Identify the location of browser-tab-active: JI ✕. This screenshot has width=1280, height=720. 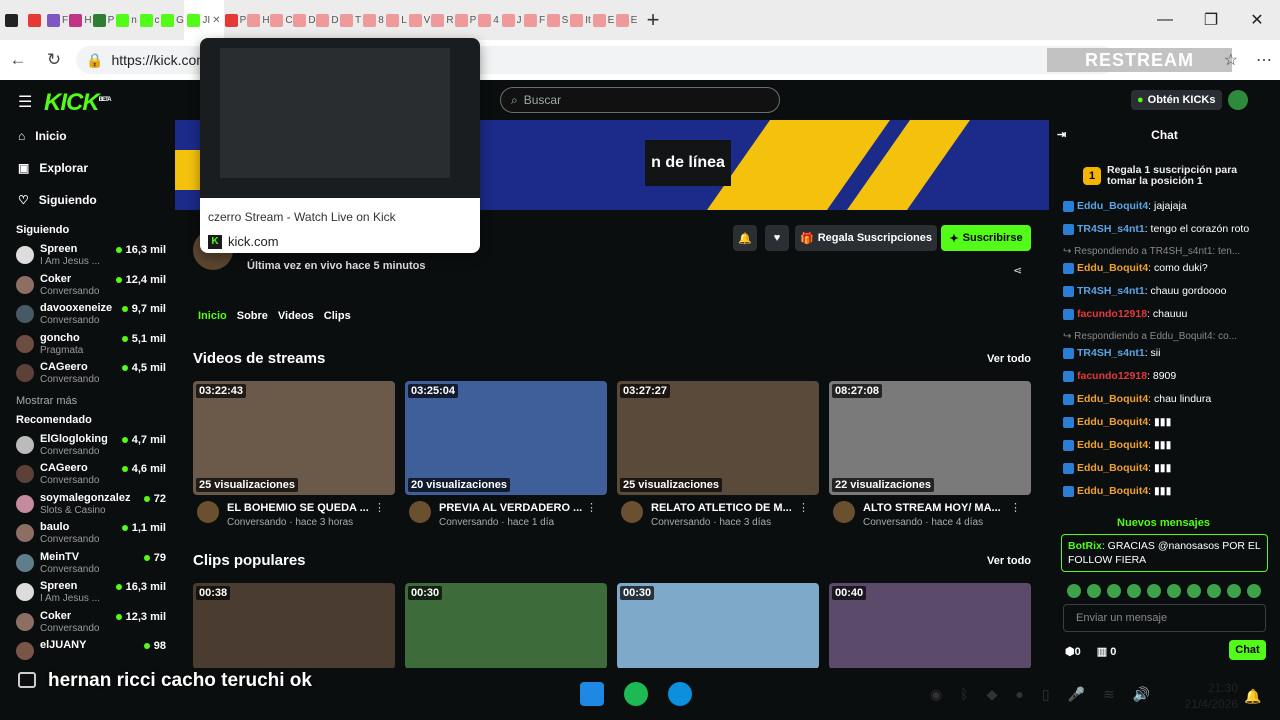
(204, 20).